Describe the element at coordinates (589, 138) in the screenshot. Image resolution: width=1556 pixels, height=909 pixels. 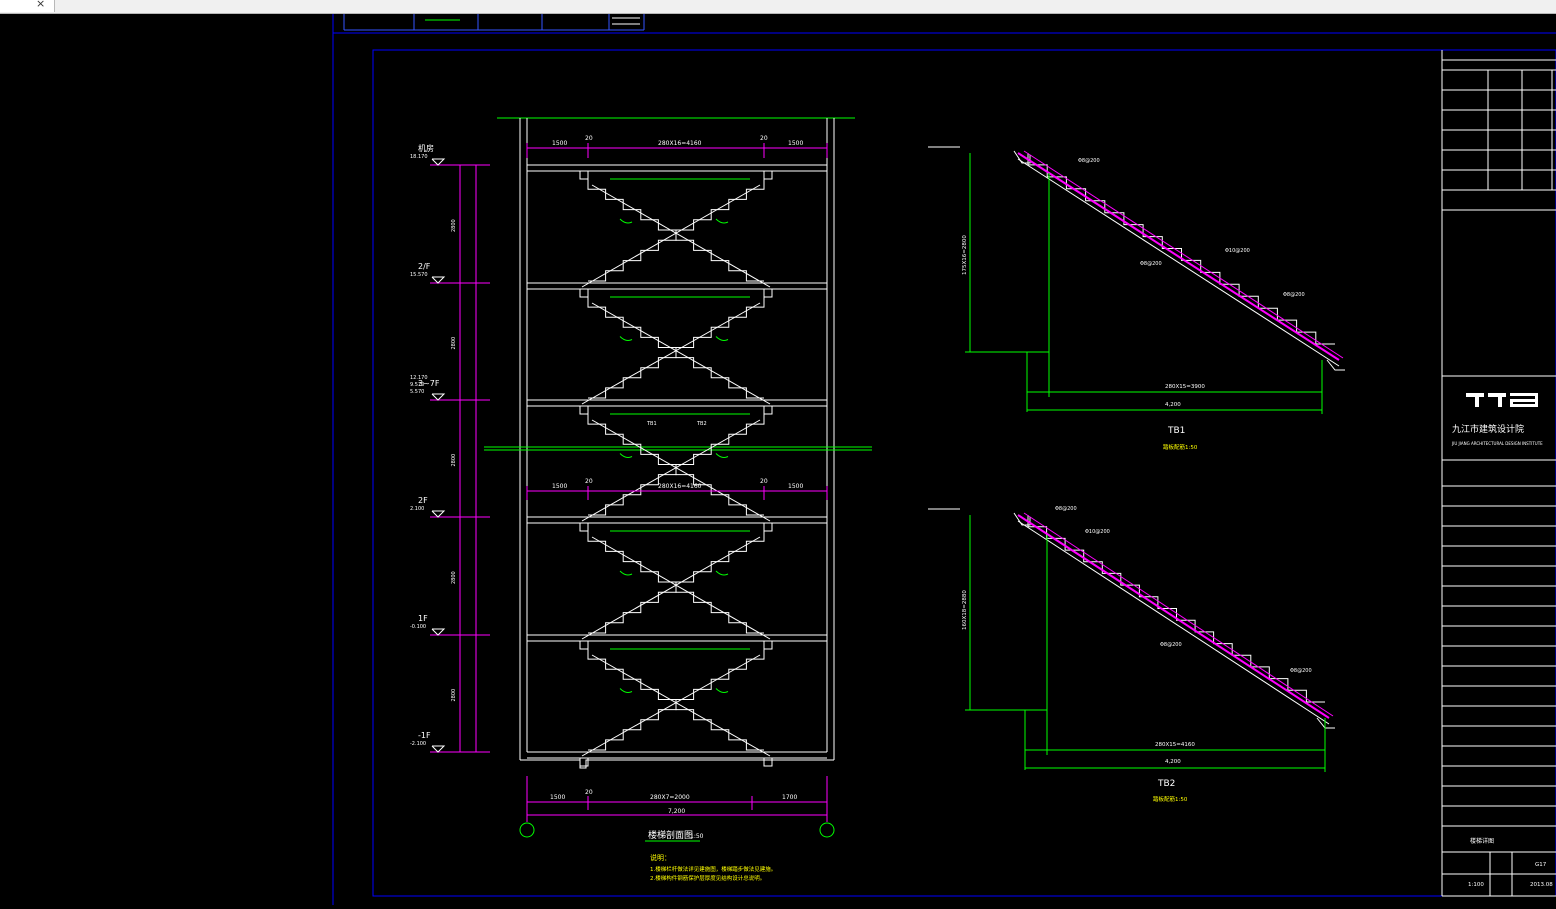
I see `dim-top-2: 20` at that location.